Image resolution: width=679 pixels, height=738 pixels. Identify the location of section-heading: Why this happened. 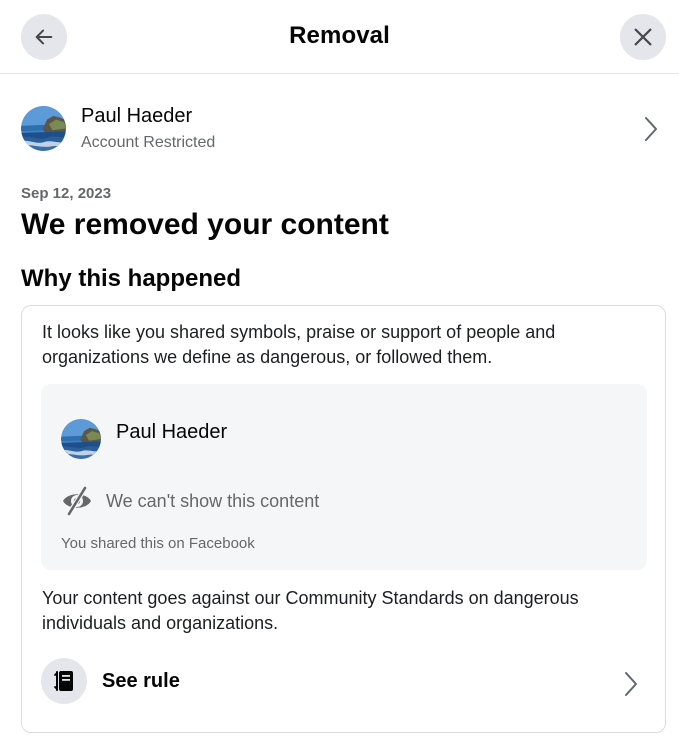
(131, 278).